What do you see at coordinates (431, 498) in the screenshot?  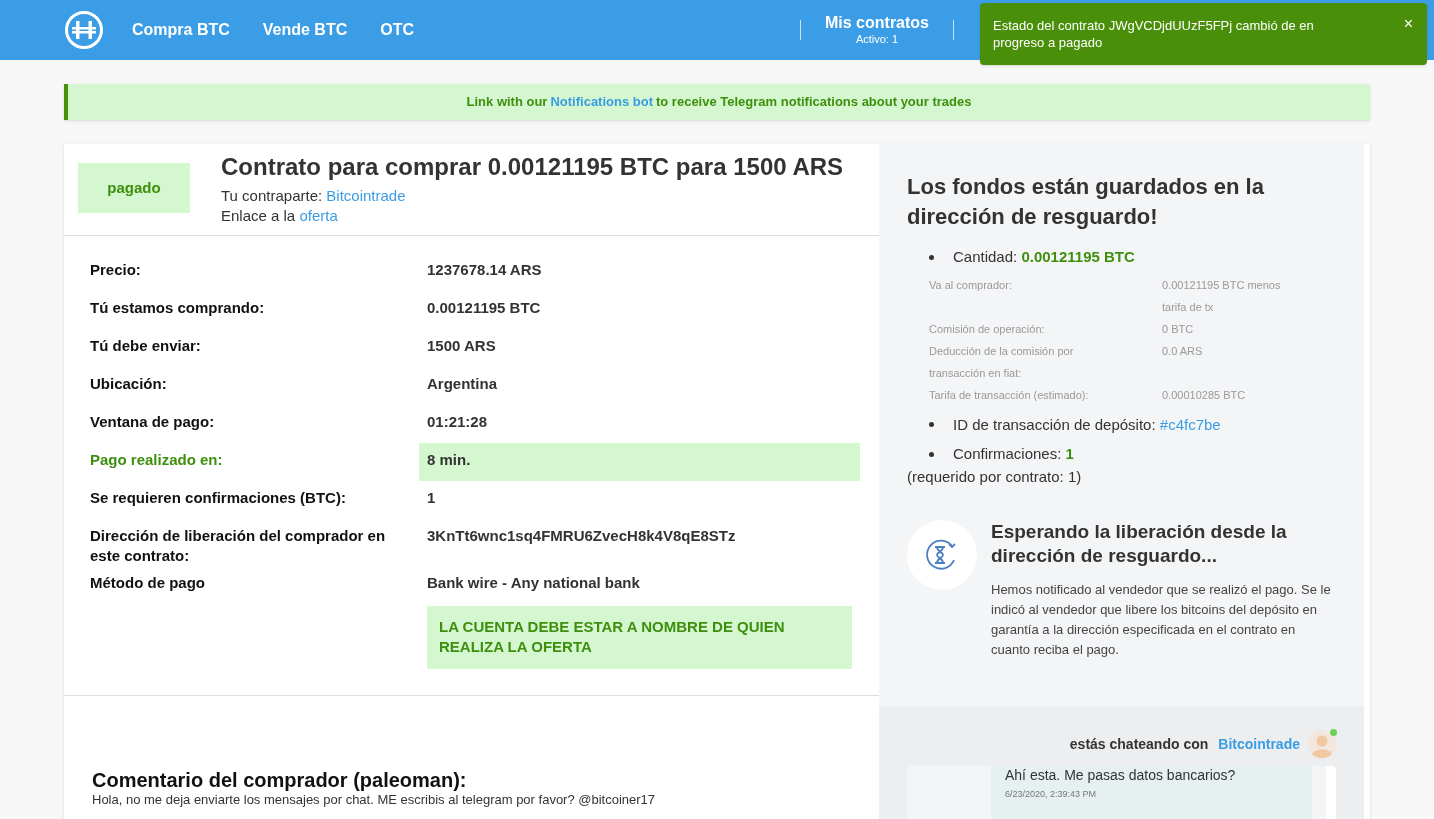 I see `detail-value: 1` at bounding box center [431, 498].